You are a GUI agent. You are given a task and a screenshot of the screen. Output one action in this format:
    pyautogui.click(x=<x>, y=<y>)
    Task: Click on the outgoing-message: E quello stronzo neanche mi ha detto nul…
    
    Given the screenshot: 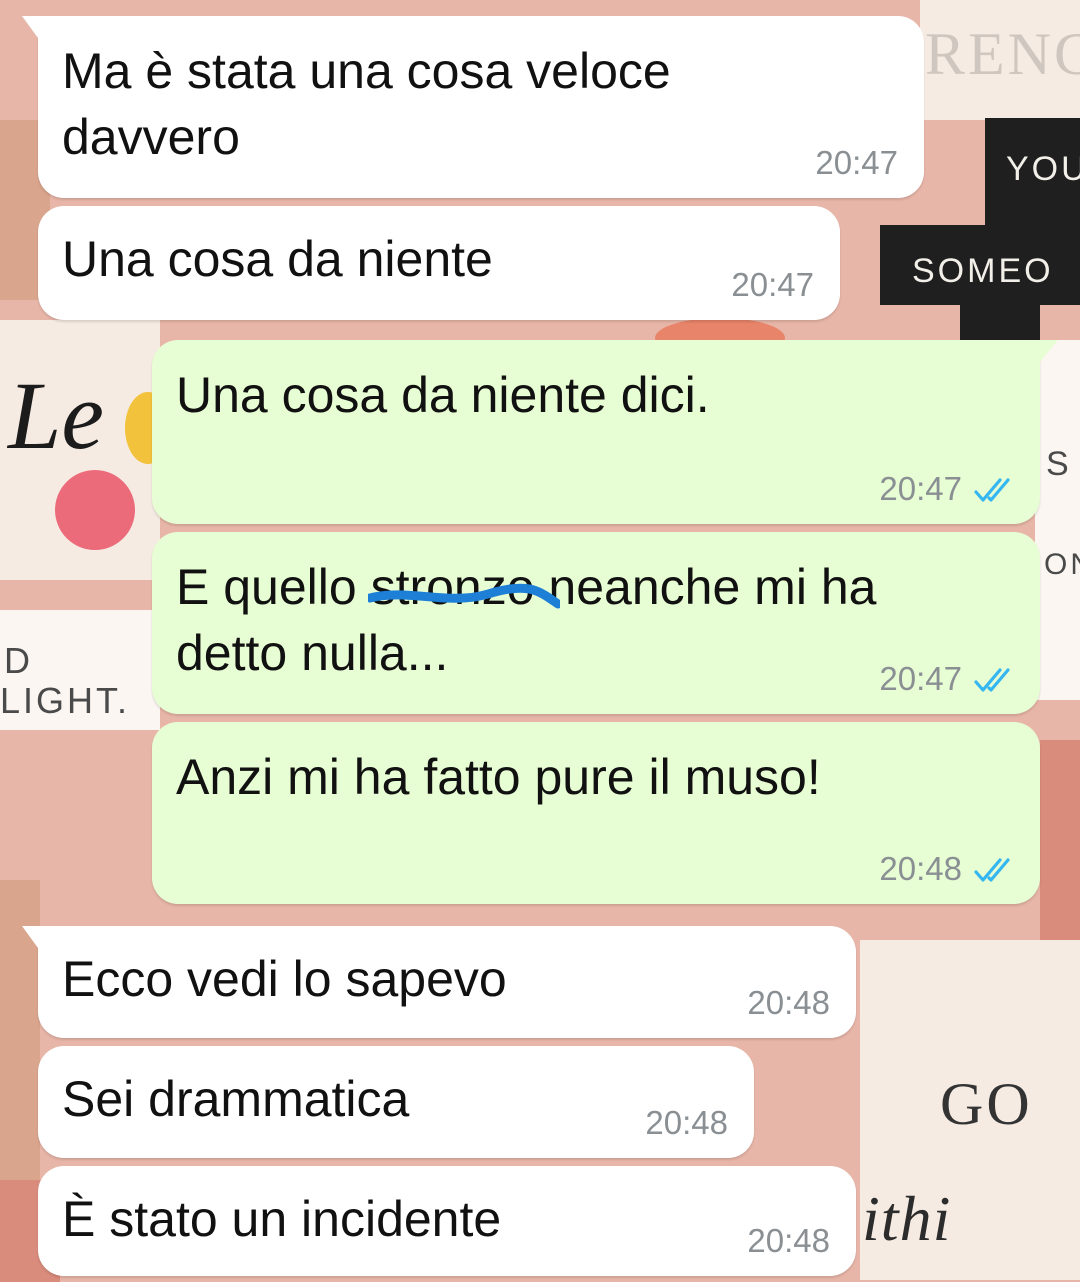 What is the action you would take?
    pyautogui.click(x=596, y=623)
    